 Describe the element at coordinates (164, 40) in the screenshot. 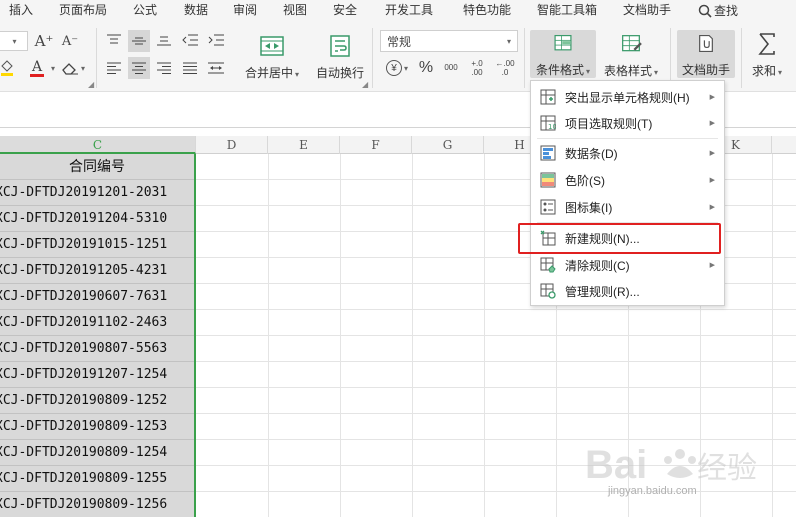

I see `align-bottom-button` at that location.